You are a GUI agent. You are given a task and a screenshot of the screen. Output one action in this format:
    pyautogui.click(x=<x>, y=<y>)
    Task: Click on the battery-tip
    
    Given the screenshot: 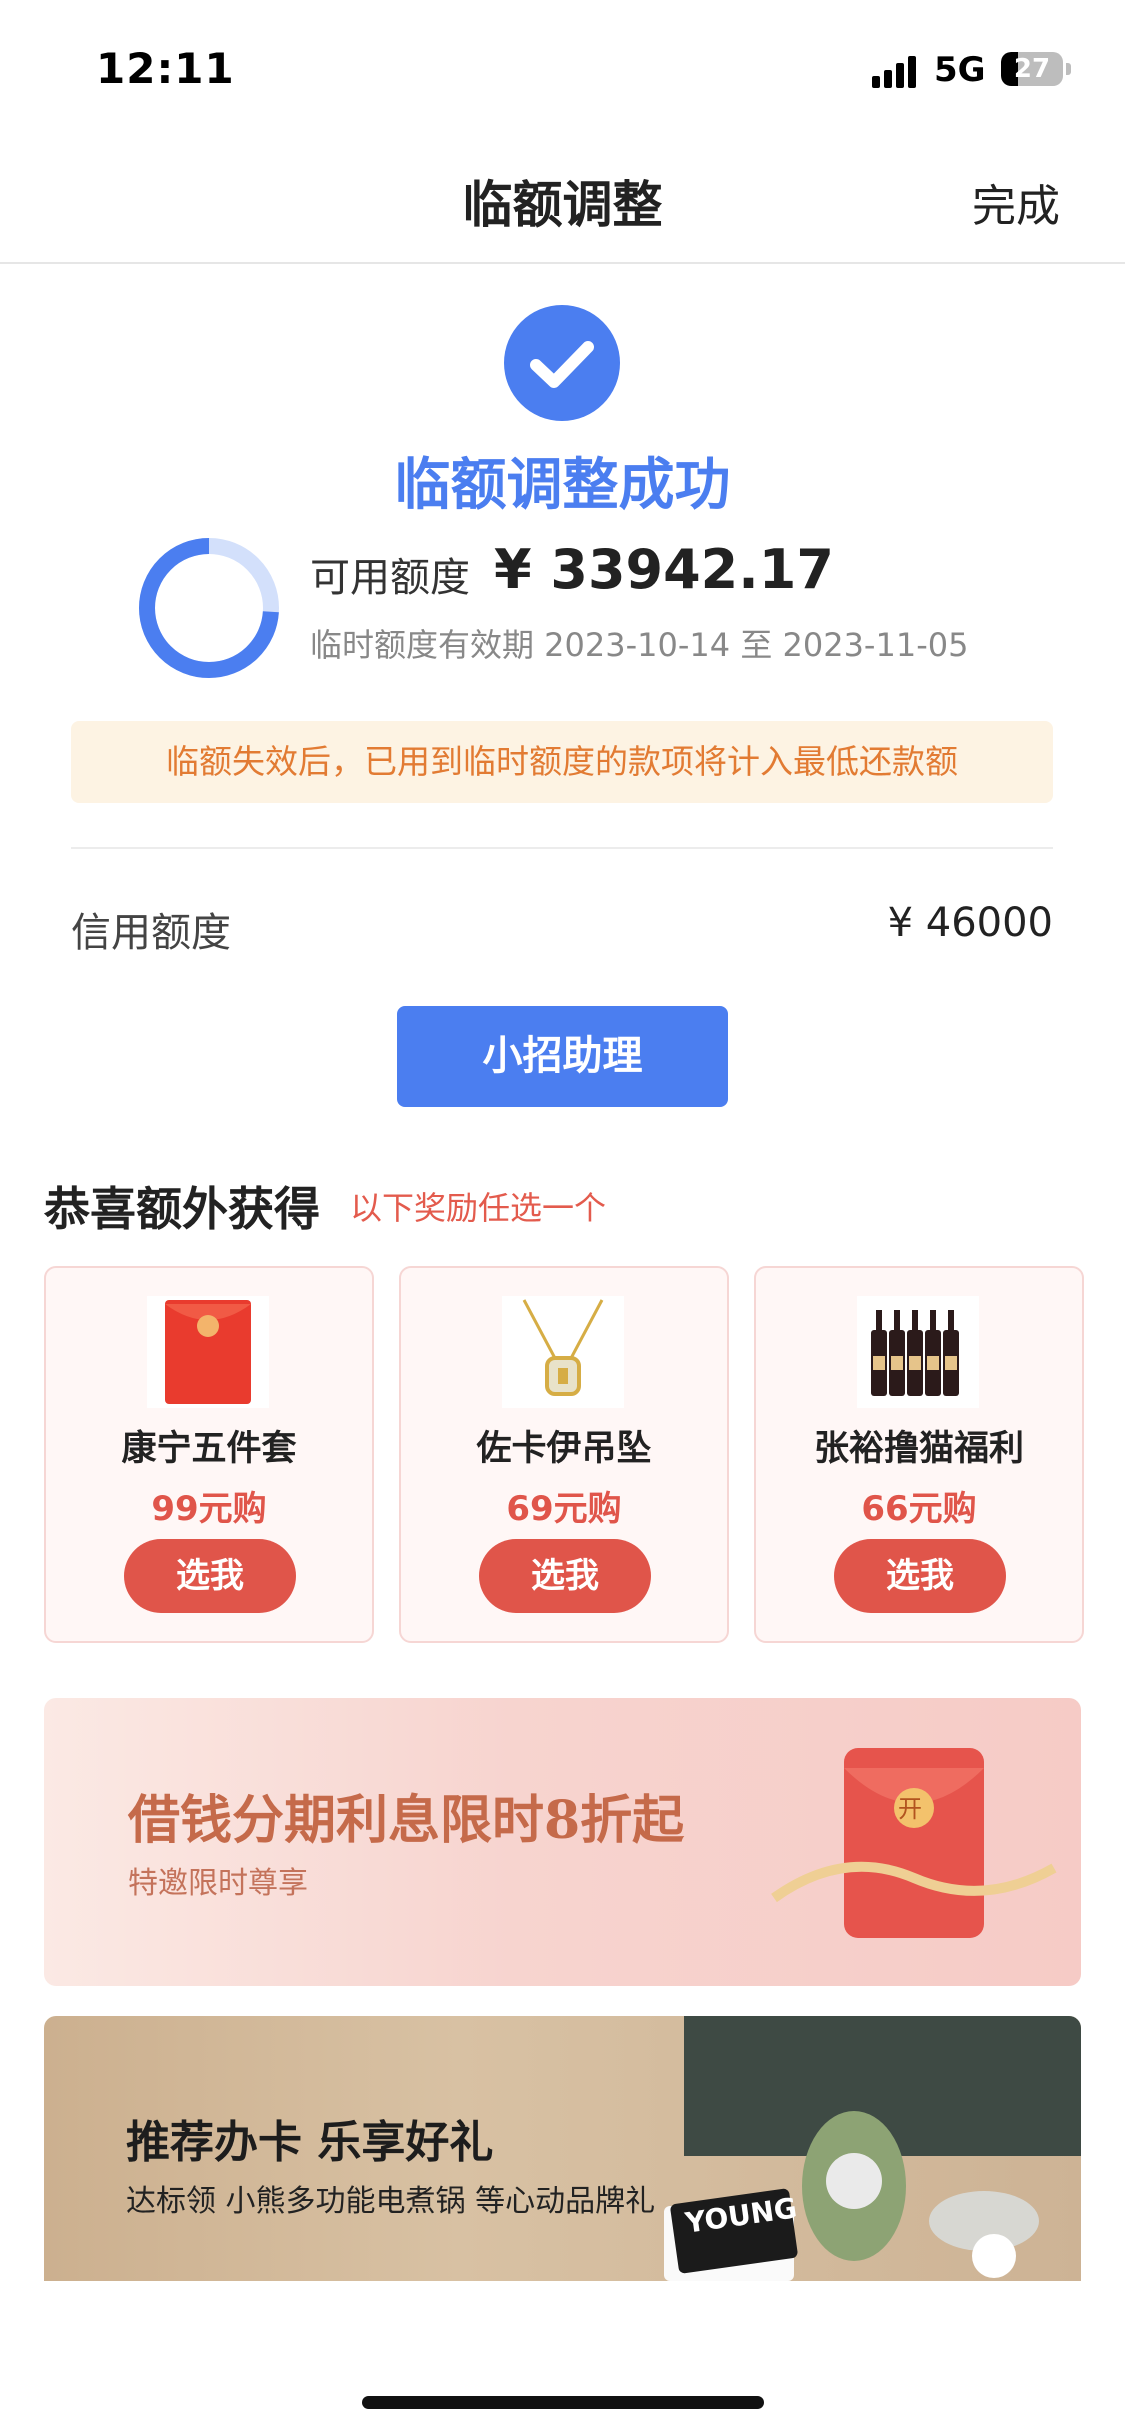 What is the action you would take?
    pyautogui.click(x=1068, y=69)
    